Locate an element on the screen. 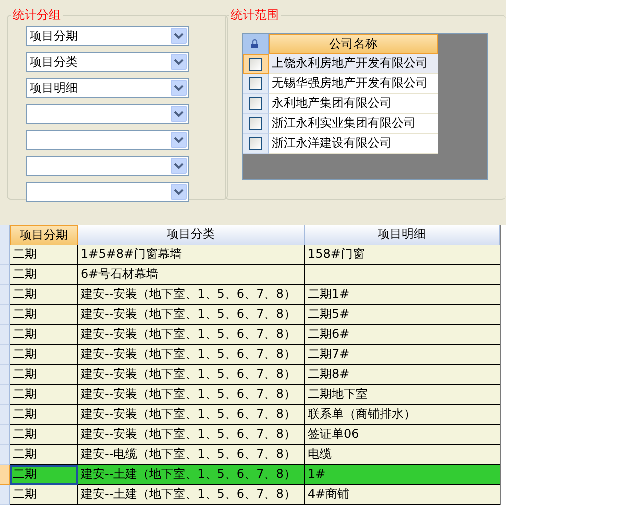 The width and height of the screenshot is (640, 515). table-cell: 二期地下室 is located at coordinates (402, 395).